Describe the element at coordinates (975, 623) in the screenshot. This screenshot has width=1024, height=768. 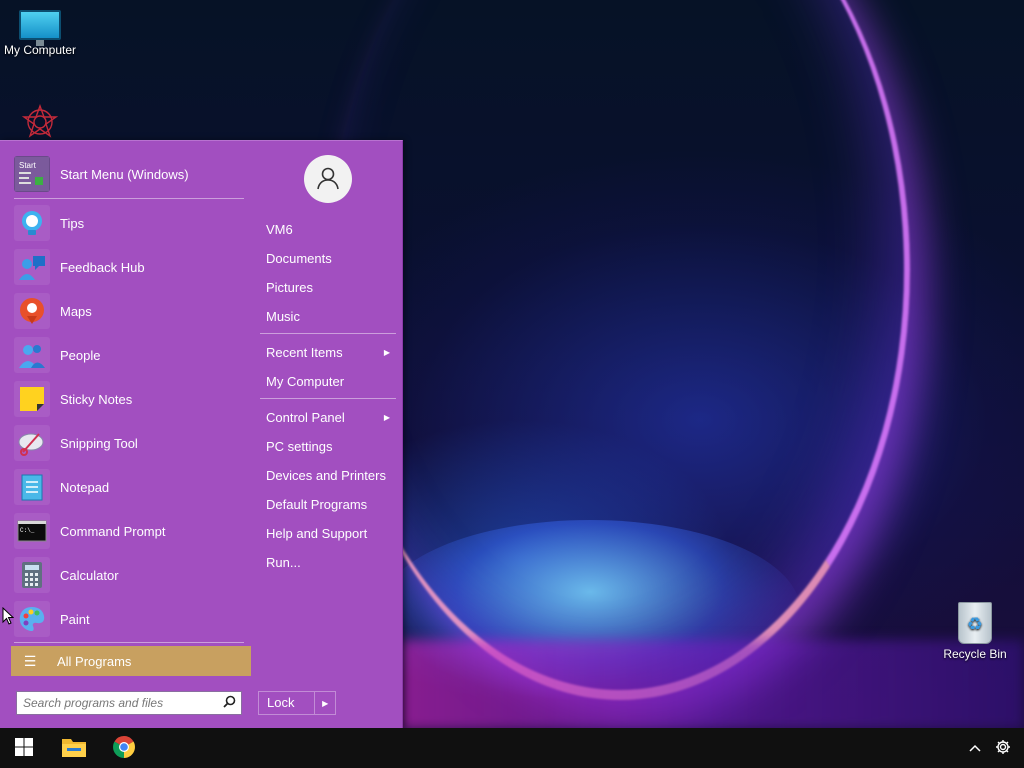
I see `recycle-bin-icon` at that location.